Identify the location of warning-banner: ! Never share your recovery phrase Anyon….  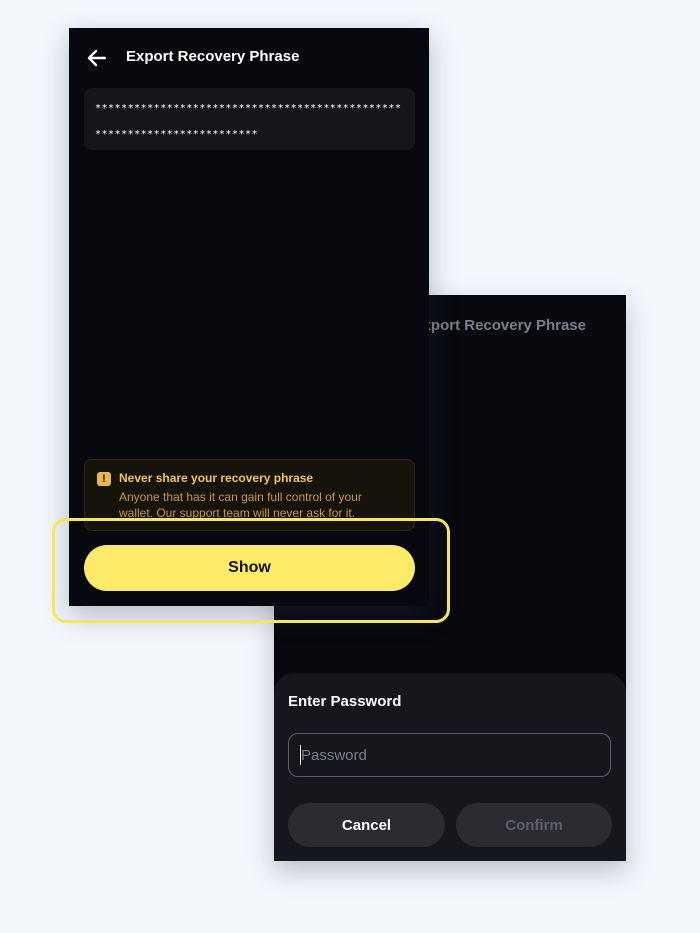
(249, 495).